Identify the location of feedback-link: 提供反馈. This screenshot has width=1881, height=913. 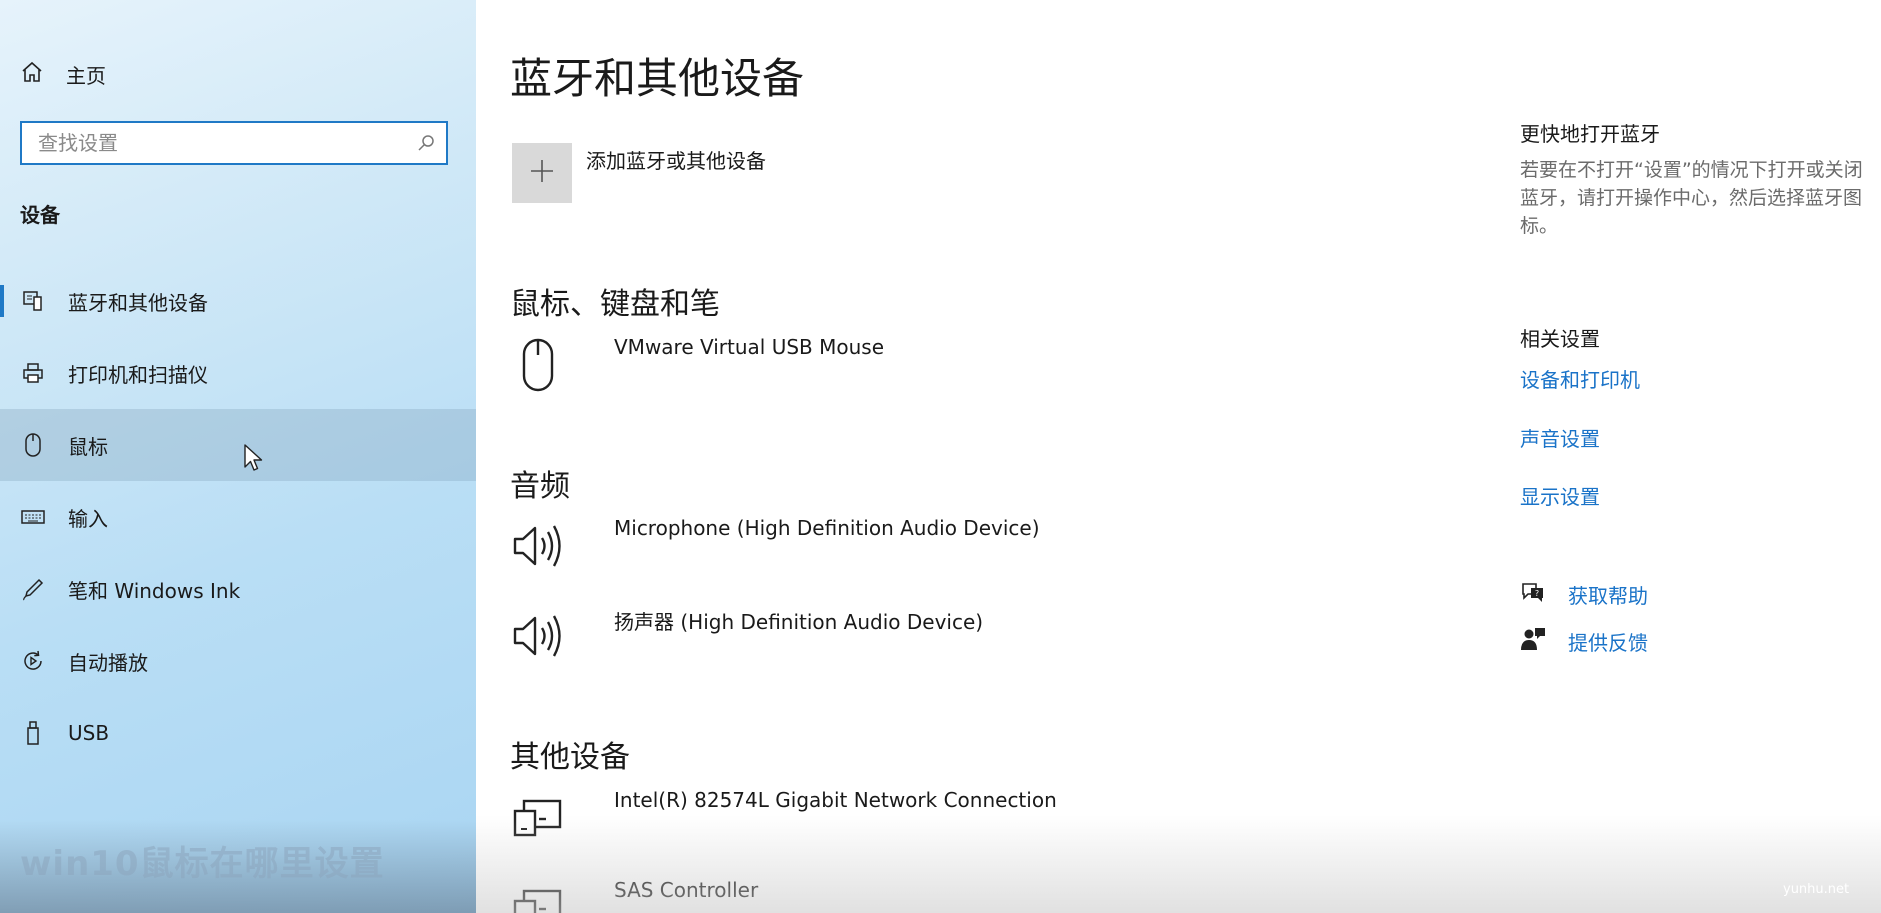
(1584, 641).